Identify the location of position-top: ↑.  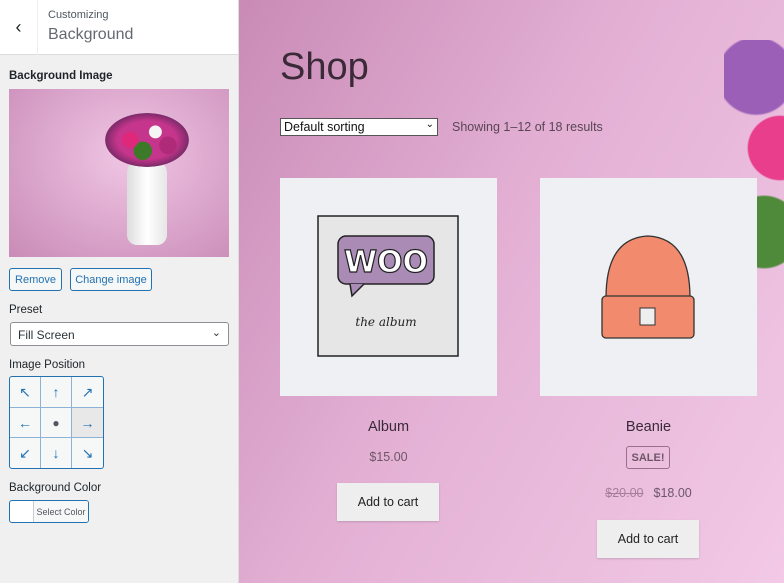
(56, 392).